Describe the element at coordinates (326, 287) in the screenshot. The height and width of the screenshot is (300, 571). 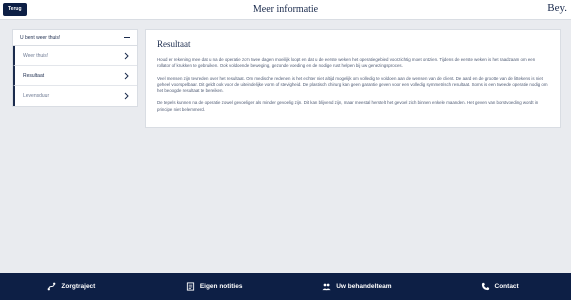
I see `team-icon` at that location.